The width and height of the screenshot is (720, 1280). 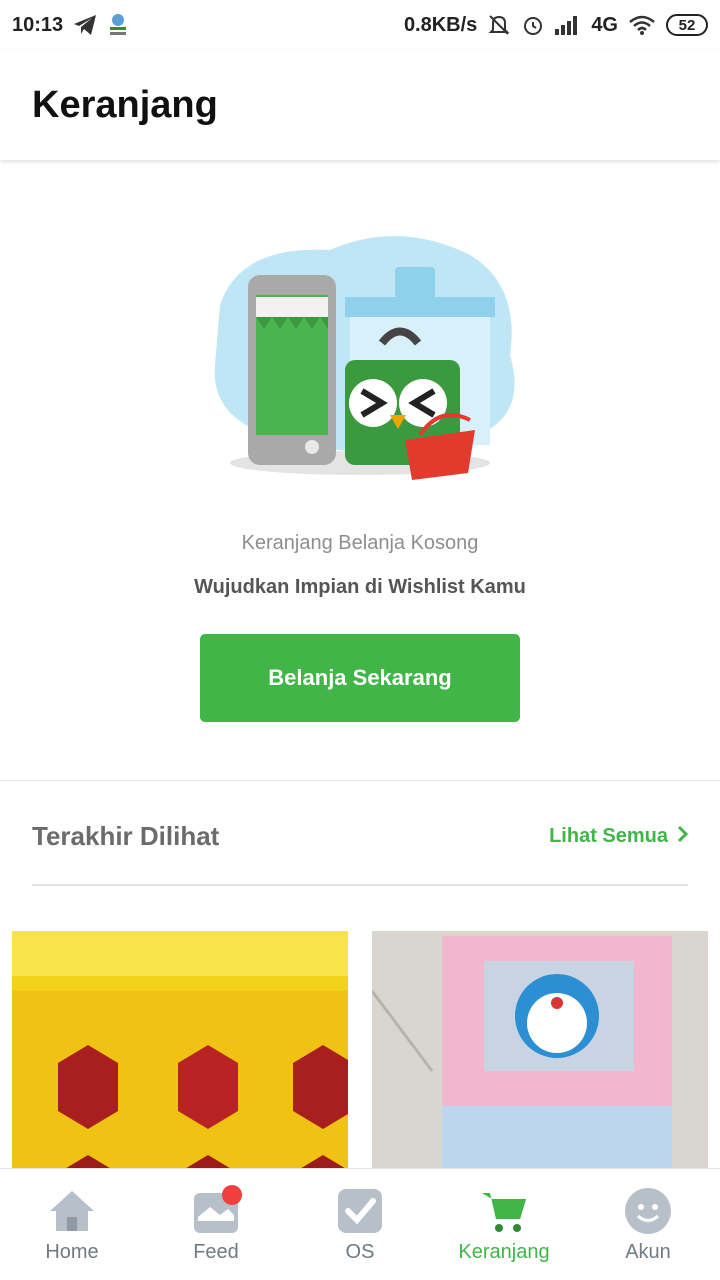 I want to click on nav-account: Akun, so click(x=648, y=1224).